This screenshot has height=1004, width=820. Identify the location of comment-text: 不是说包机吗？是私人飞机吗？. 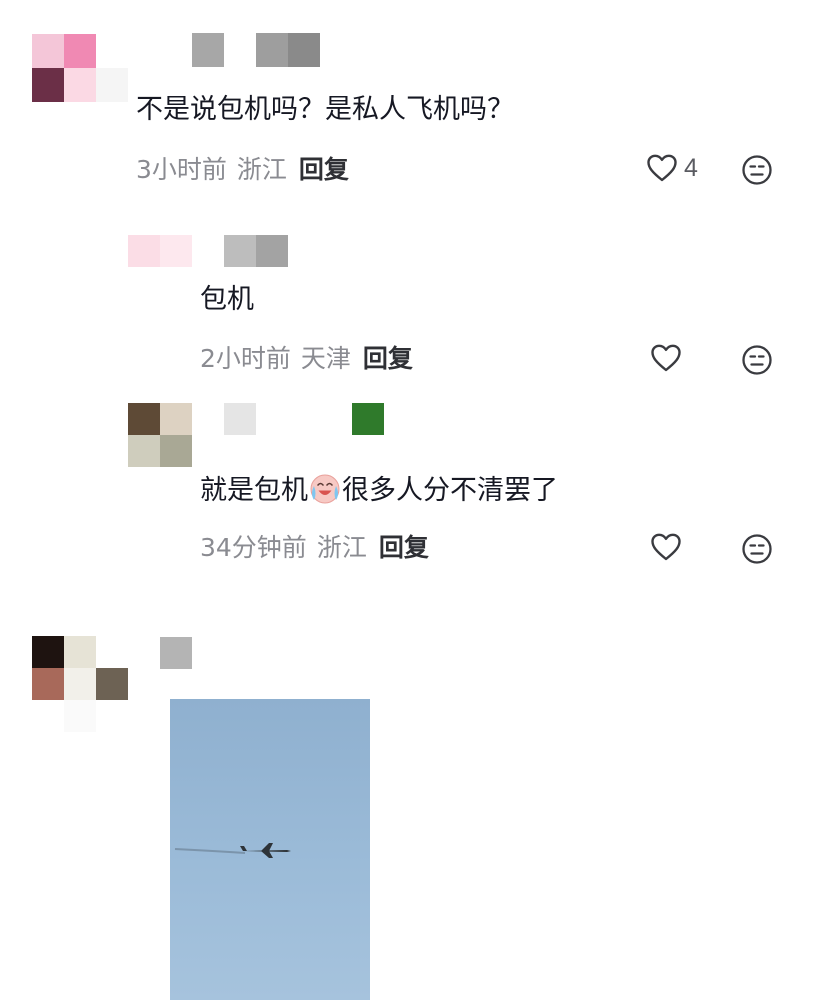
(325, 109).